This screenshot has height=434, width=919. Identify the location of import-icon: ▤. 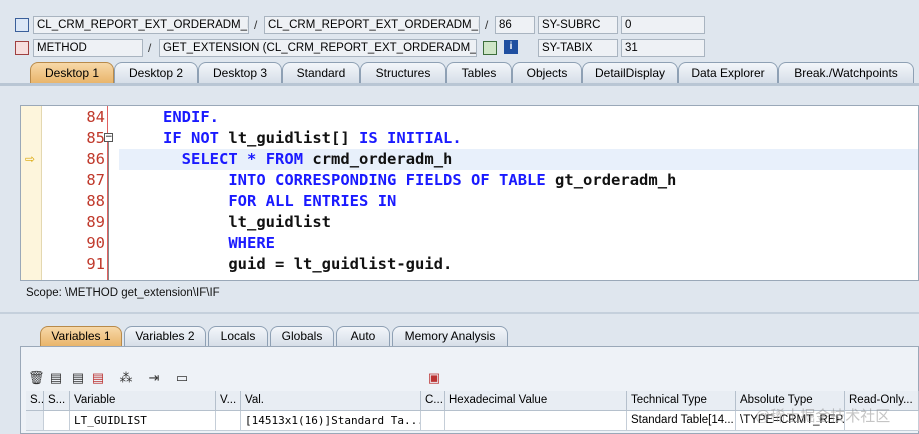
(56, 378).